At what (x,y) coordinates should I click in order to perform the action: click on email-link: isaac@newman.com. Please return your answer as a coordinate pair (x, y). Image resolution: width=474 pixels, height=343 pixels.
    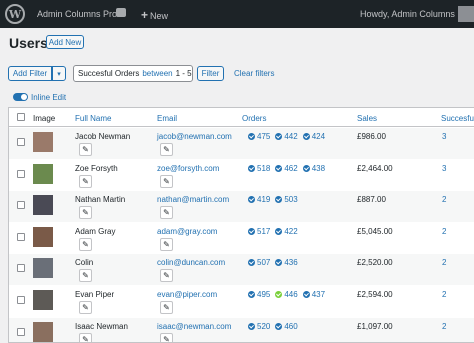
    Looking at the image, I should click on (194, 326).